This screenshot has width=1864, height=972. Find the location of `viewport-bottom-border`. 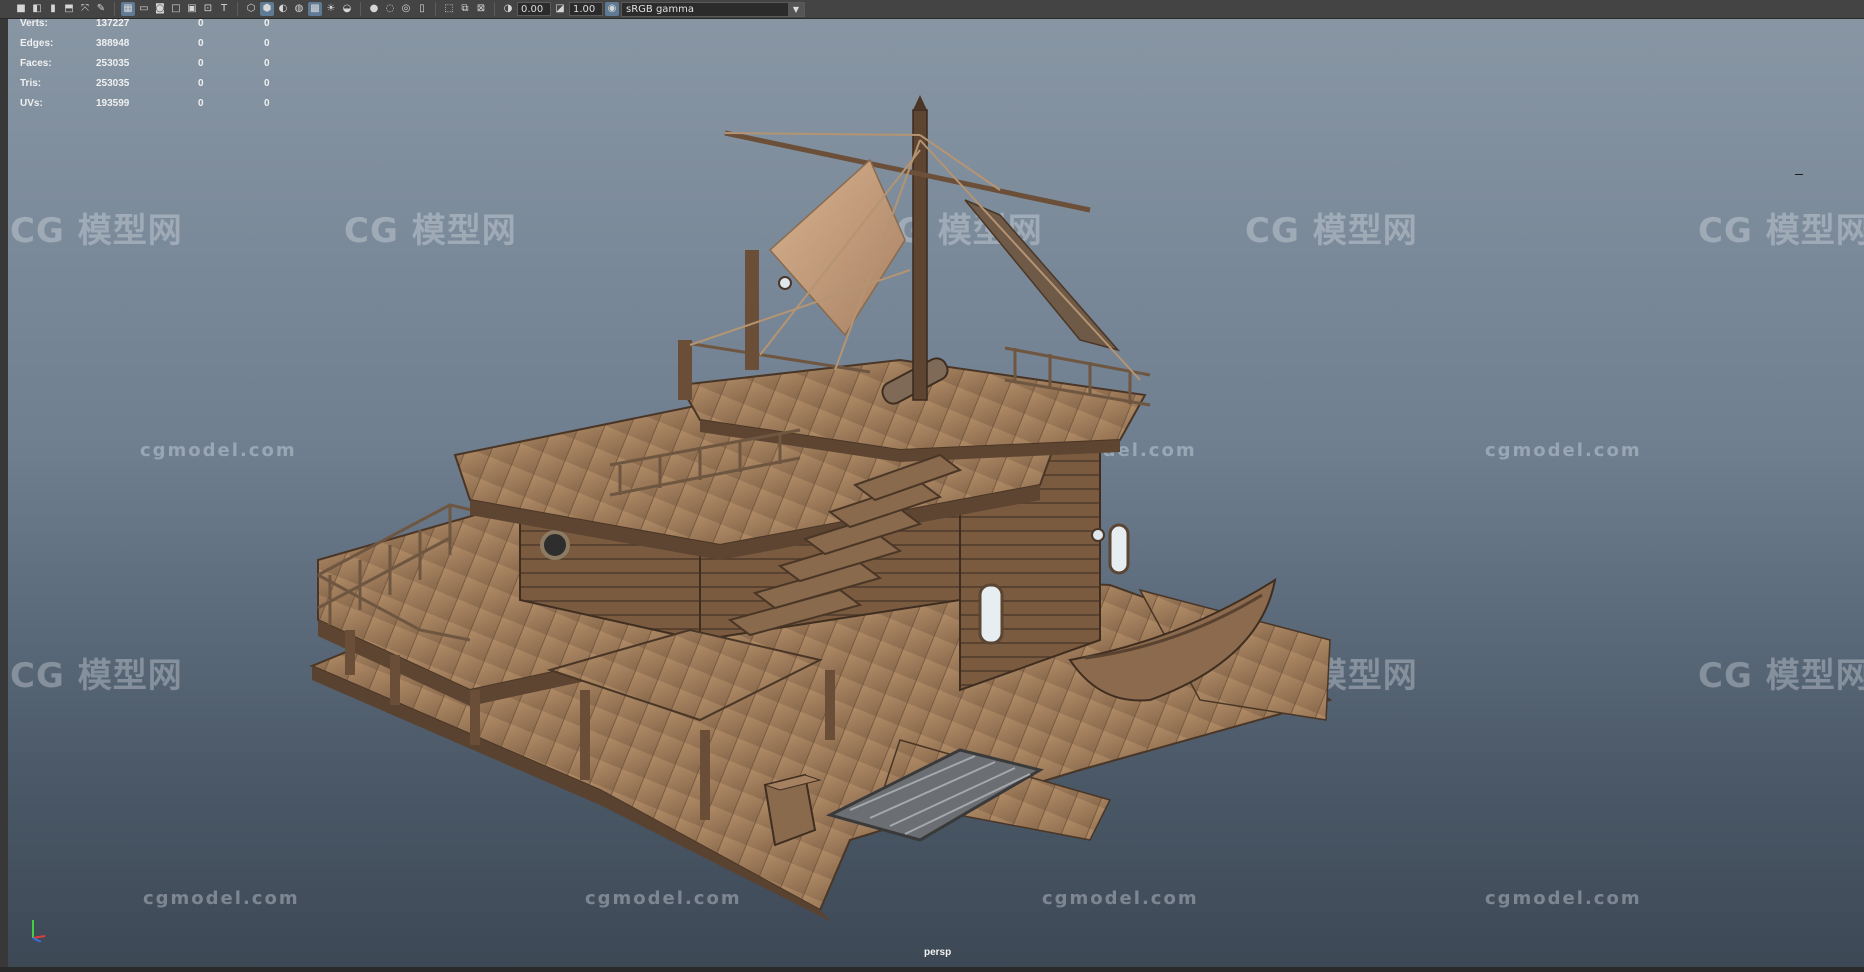

viewport-bottom-border is located at coordinates (932, 969).